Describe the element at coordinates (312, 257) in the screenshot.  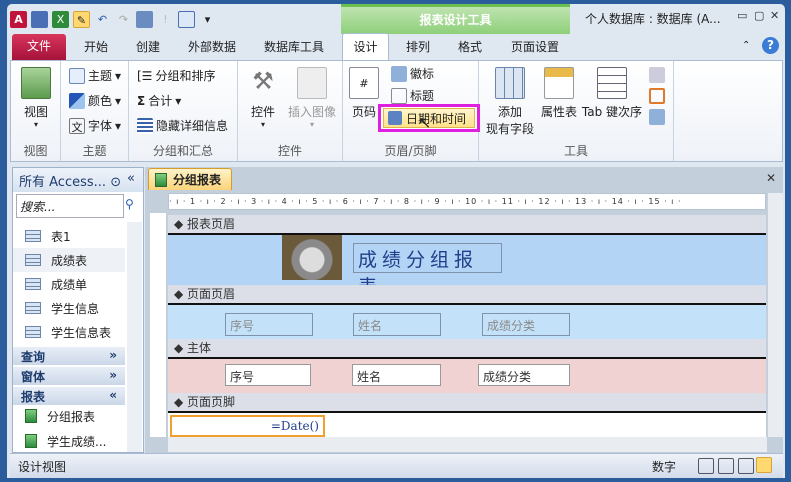
I see `koala-image` at that location.